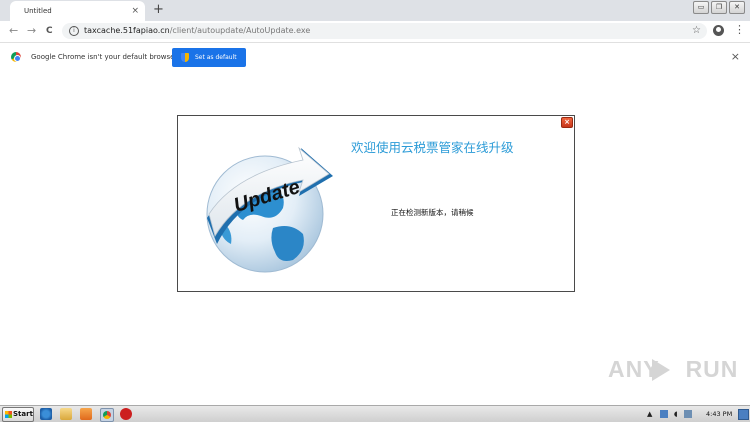 The image size is (750, 422). What do you see at coordinates (712, 369) in the screenshot?
I see `watermark-right: RUN` at bounding box center [712, 369].